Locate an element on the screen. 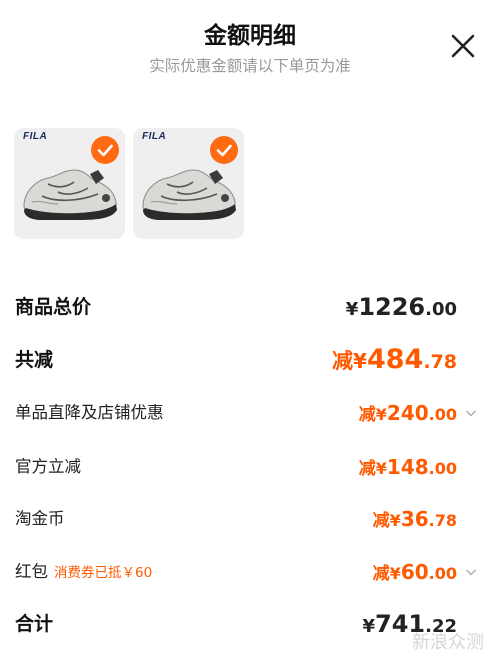 This screenshot has width=500, height=666. close-button is located at coordinates (463, 46).